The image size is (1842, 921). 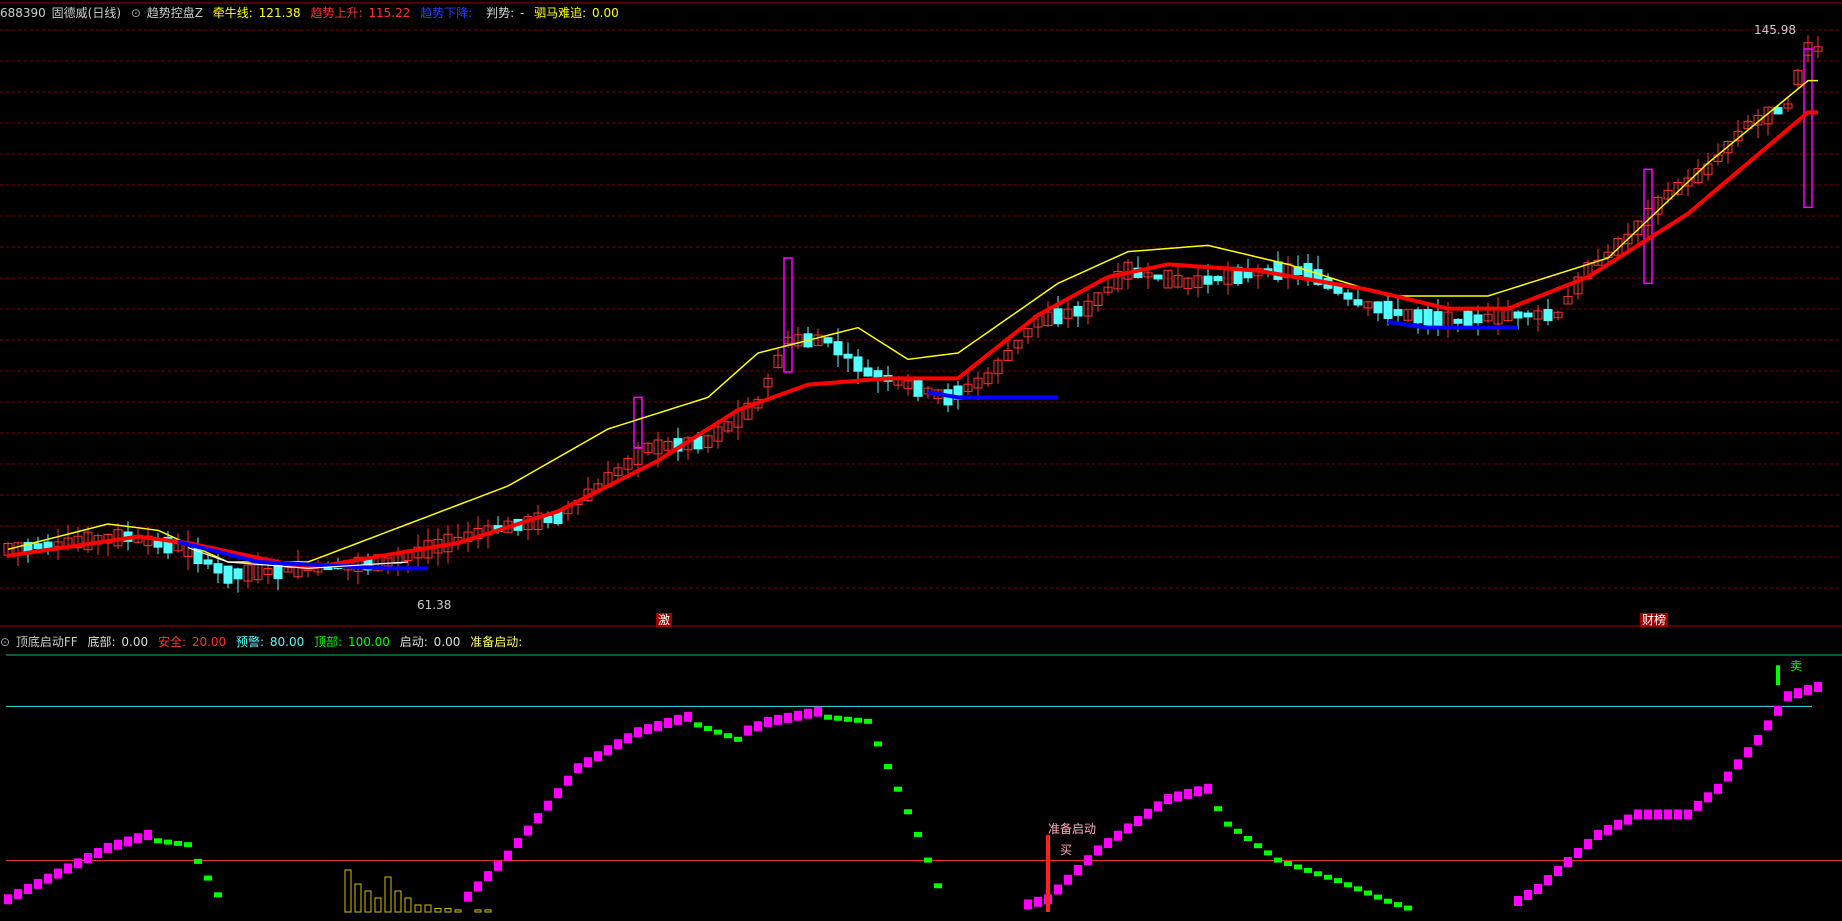 What do you see at coordinates (664, 620) in the screenshot?
I see `event-tag-ji: 激` at bounding box center [664, 620].